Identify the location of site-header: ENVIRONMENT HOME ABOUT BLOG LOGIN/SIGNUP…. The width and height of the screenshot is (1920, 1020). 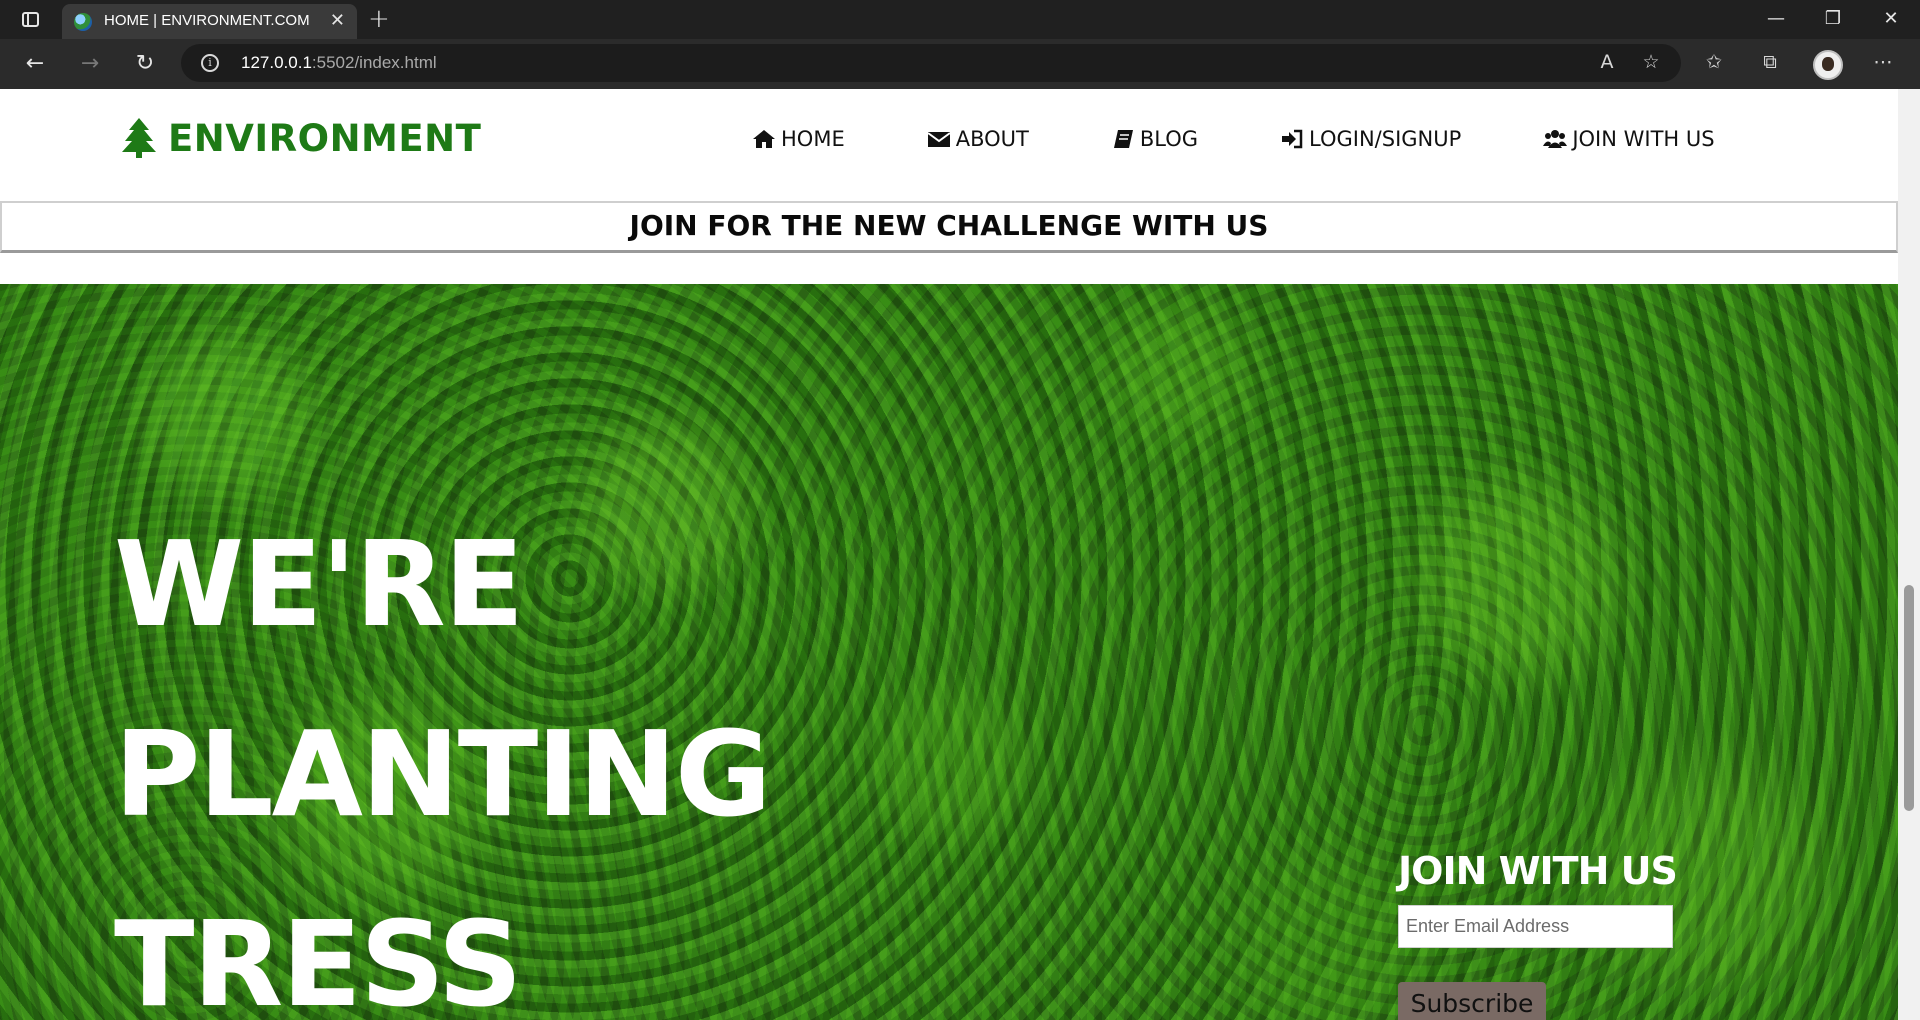
(949, 145).